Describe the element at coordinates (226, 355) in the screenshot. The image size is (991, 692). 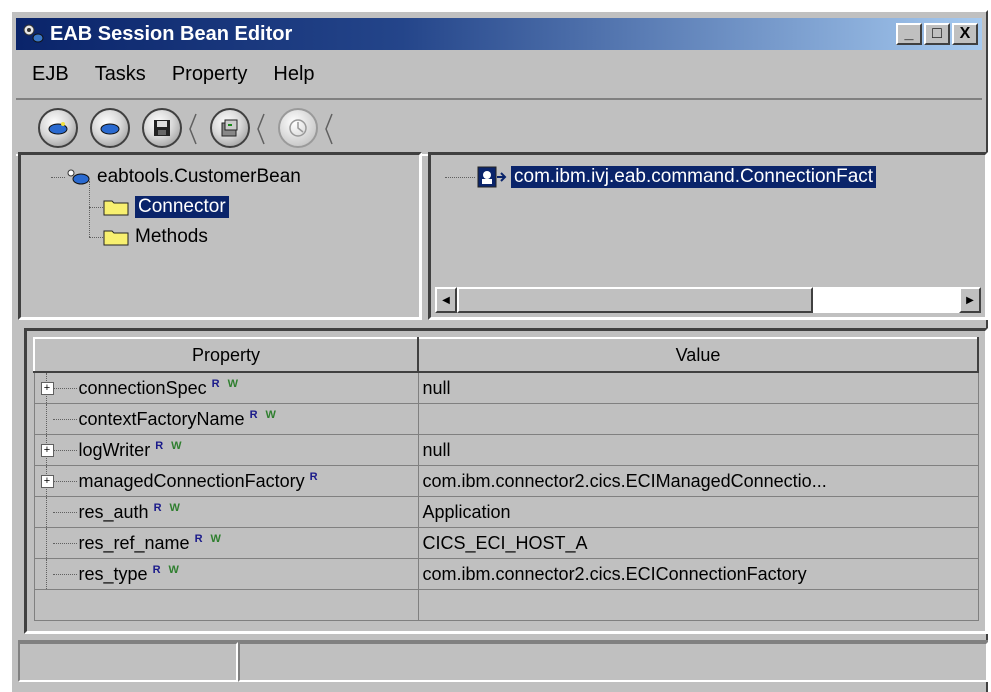
I see `property-column-header: Property` at that location.